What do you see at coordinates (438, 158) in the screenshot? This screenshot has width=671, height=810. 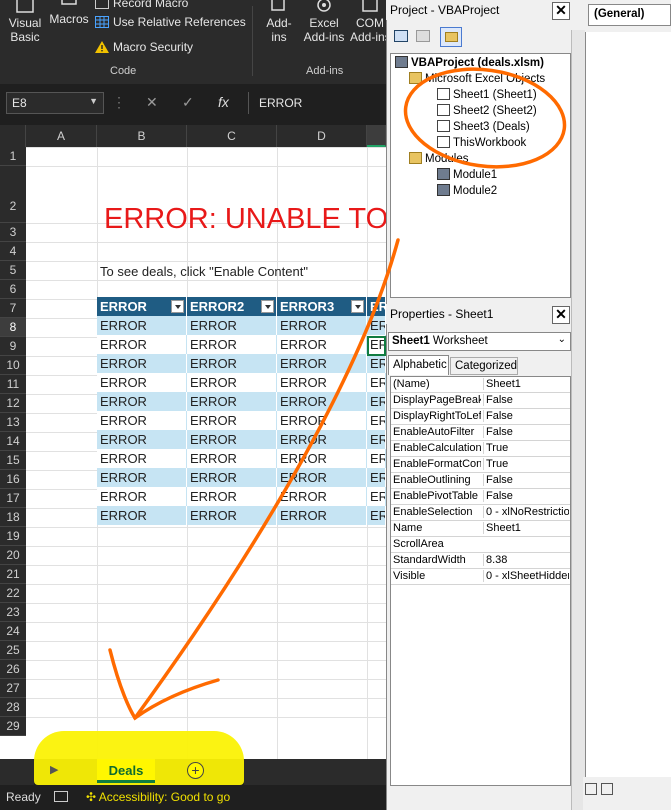 I see `tree-modules: Modules` at bounding box center [438, 158].